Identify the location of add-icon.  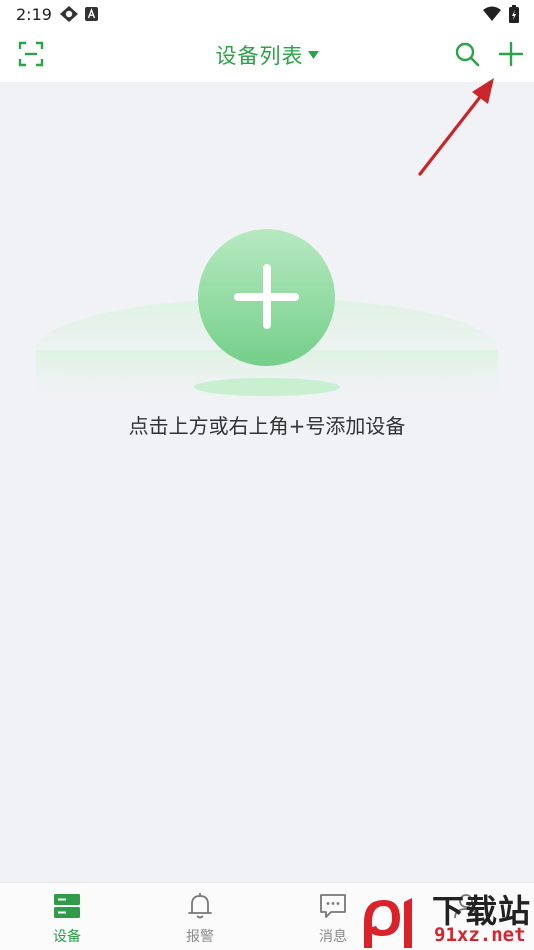
(511, 54).